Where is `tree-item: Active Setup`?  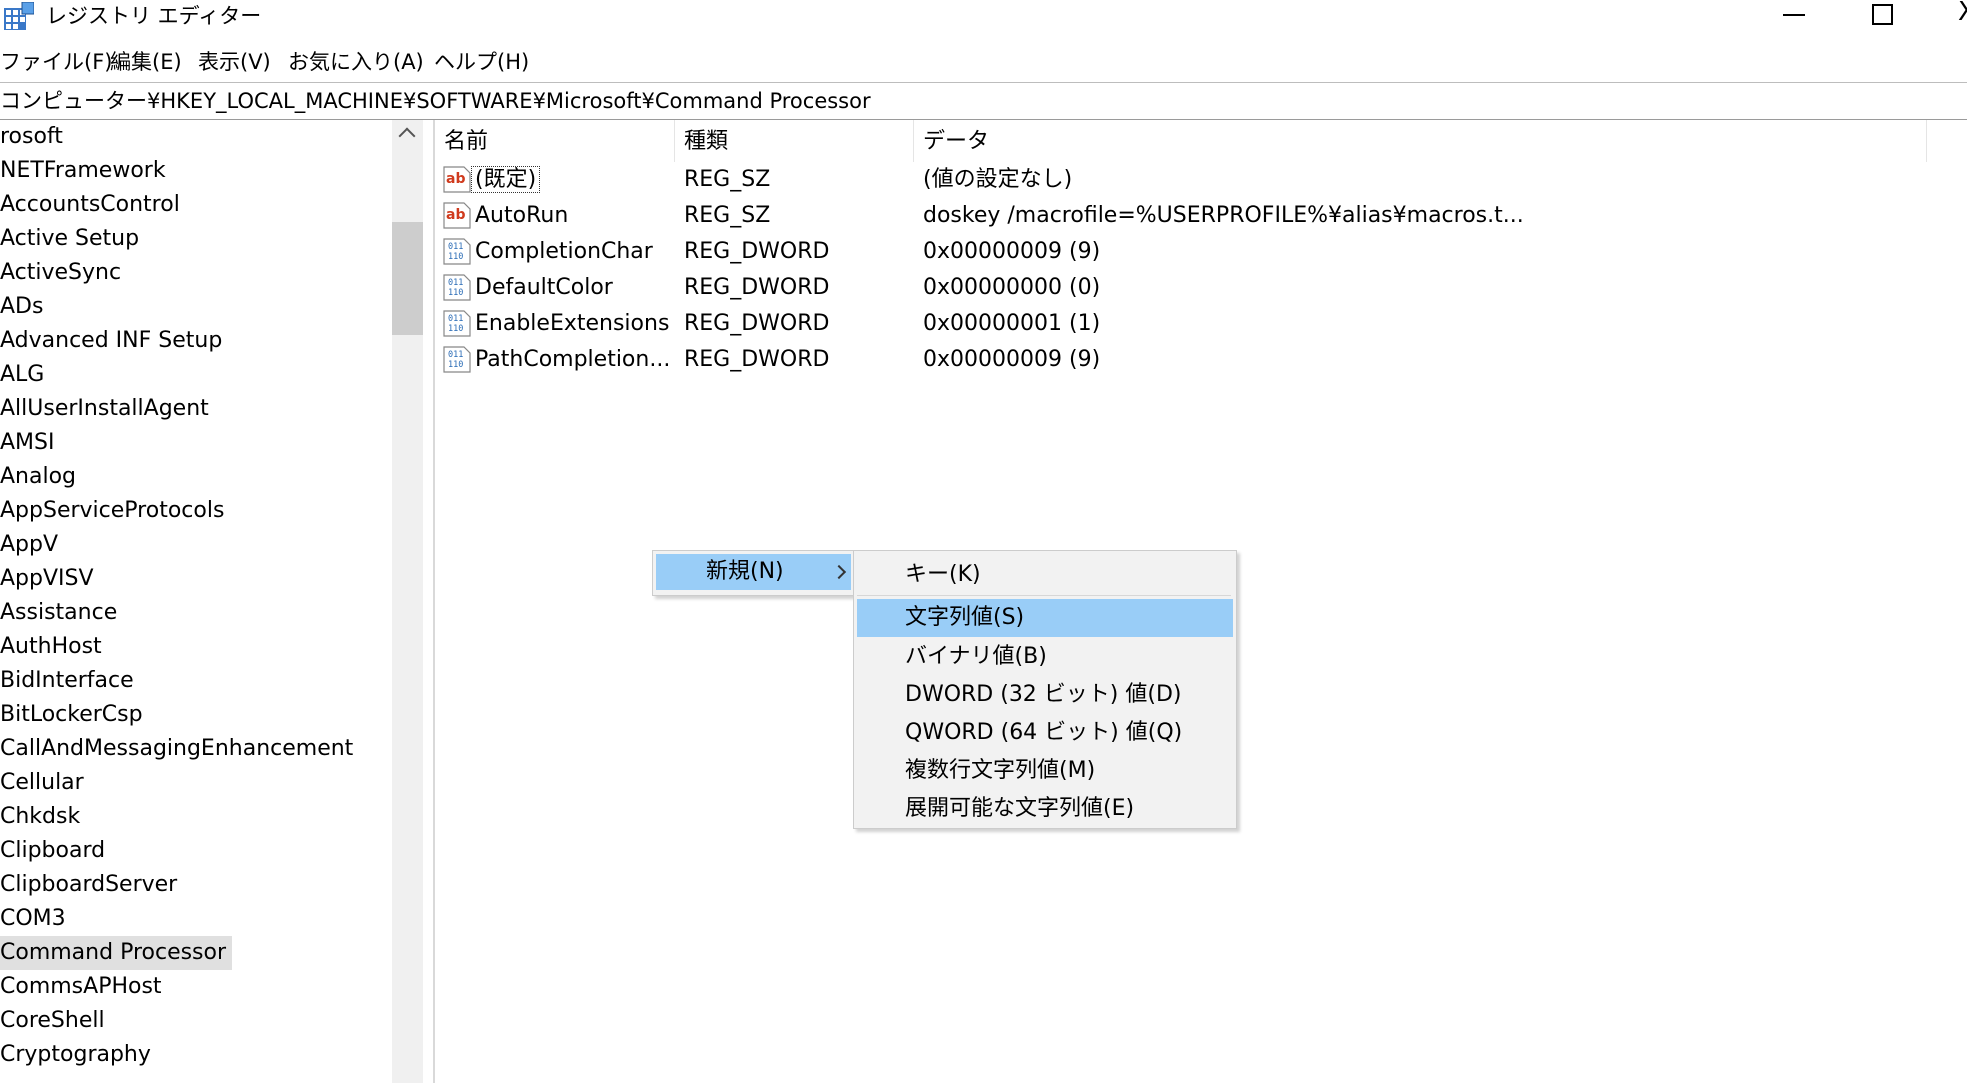 tree-item: Active Setup is located at coordinates (72, 239).